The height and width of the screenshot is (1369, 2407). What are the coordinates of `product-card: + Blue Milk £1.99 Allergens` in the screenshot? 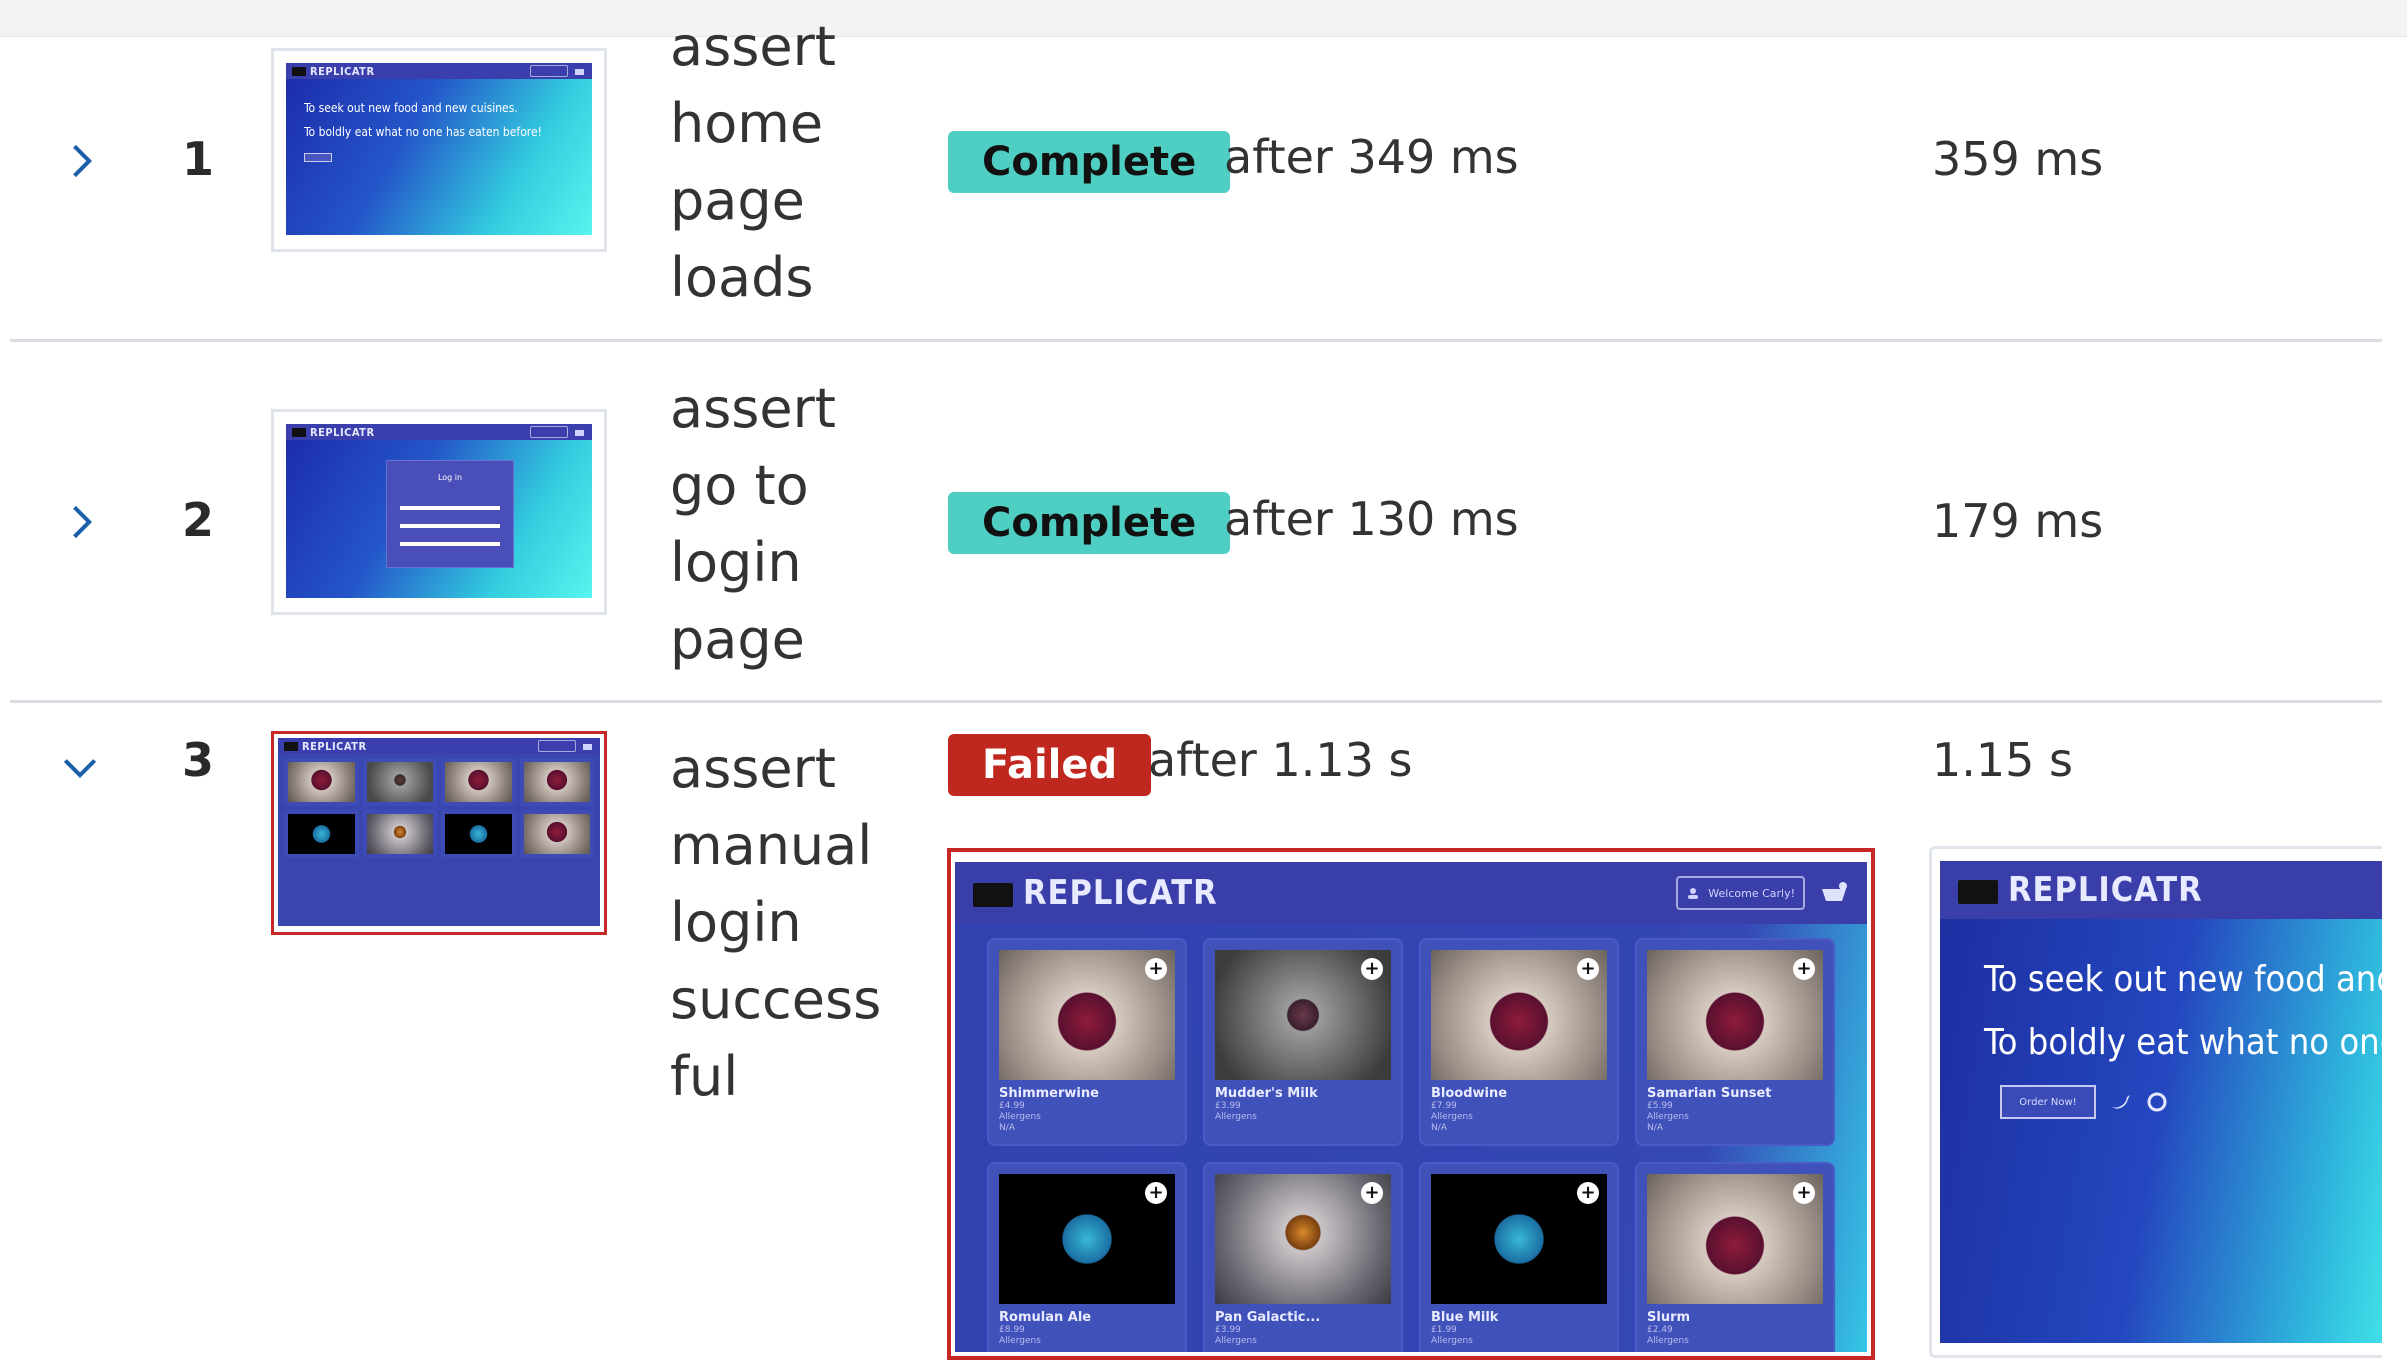 It's located at (1519, 1258).